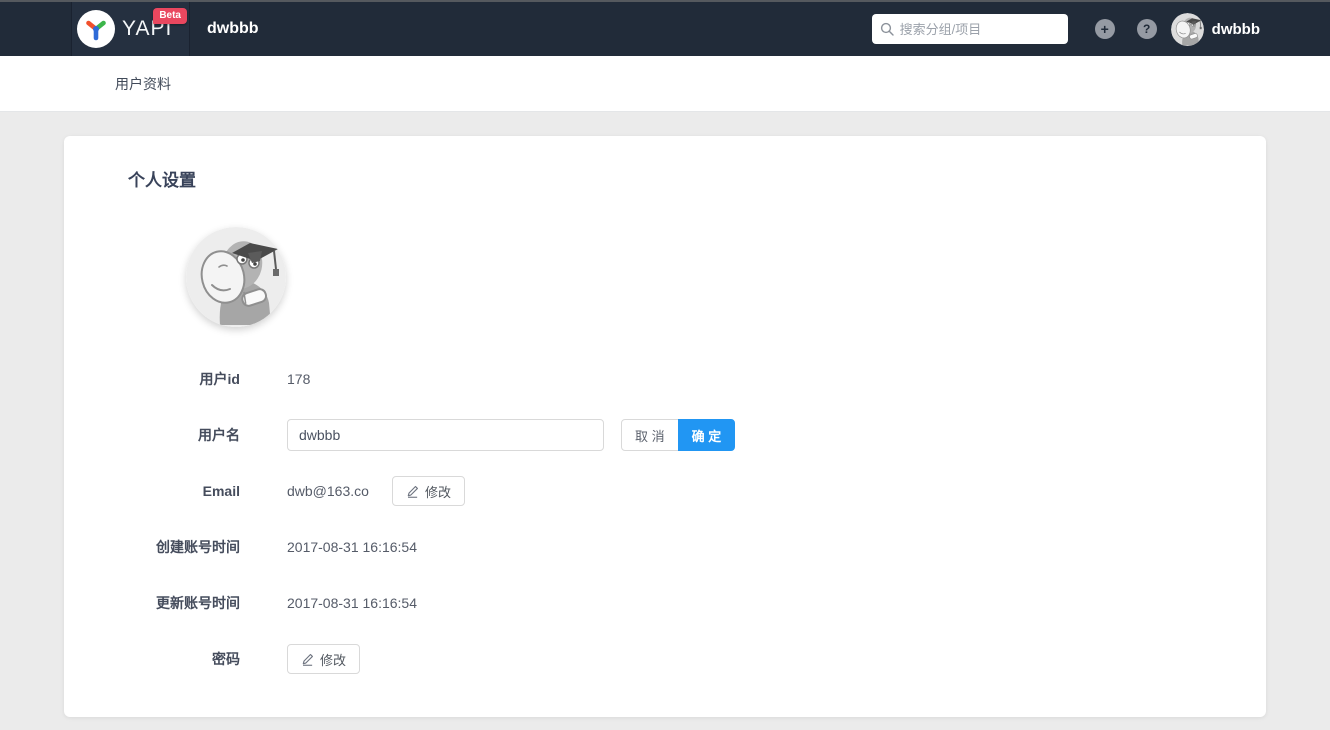  Describe the element at coordinates (236, 277) in the screenshot. I see `profile-avatar` at that location.